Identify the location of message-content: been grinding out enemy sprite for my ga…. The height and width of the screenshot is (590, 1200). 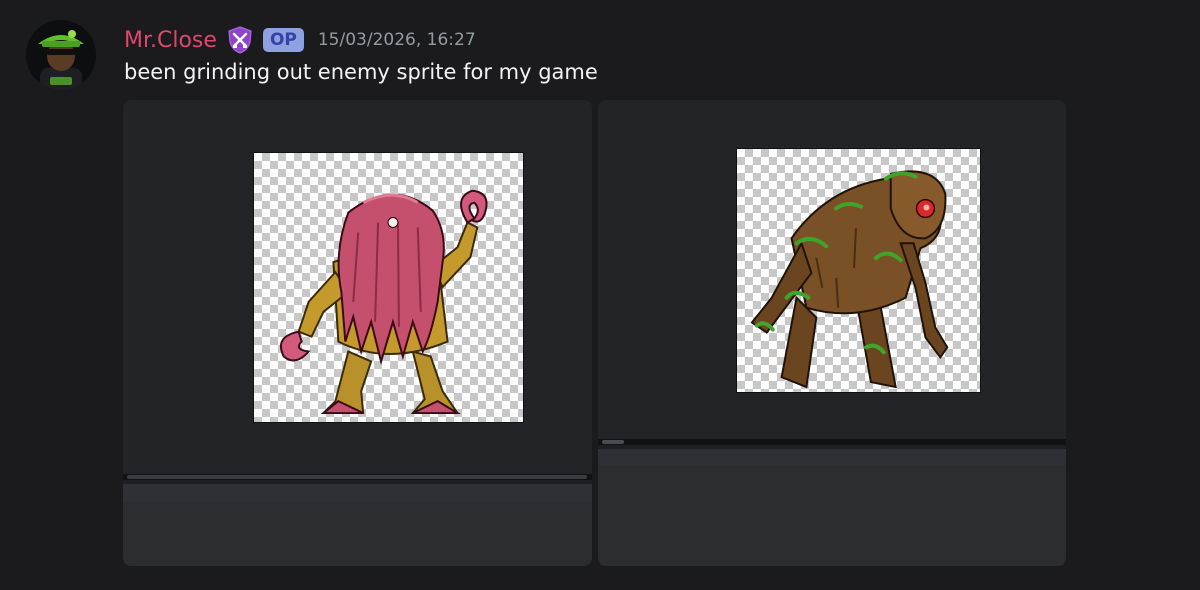
(361, 72).